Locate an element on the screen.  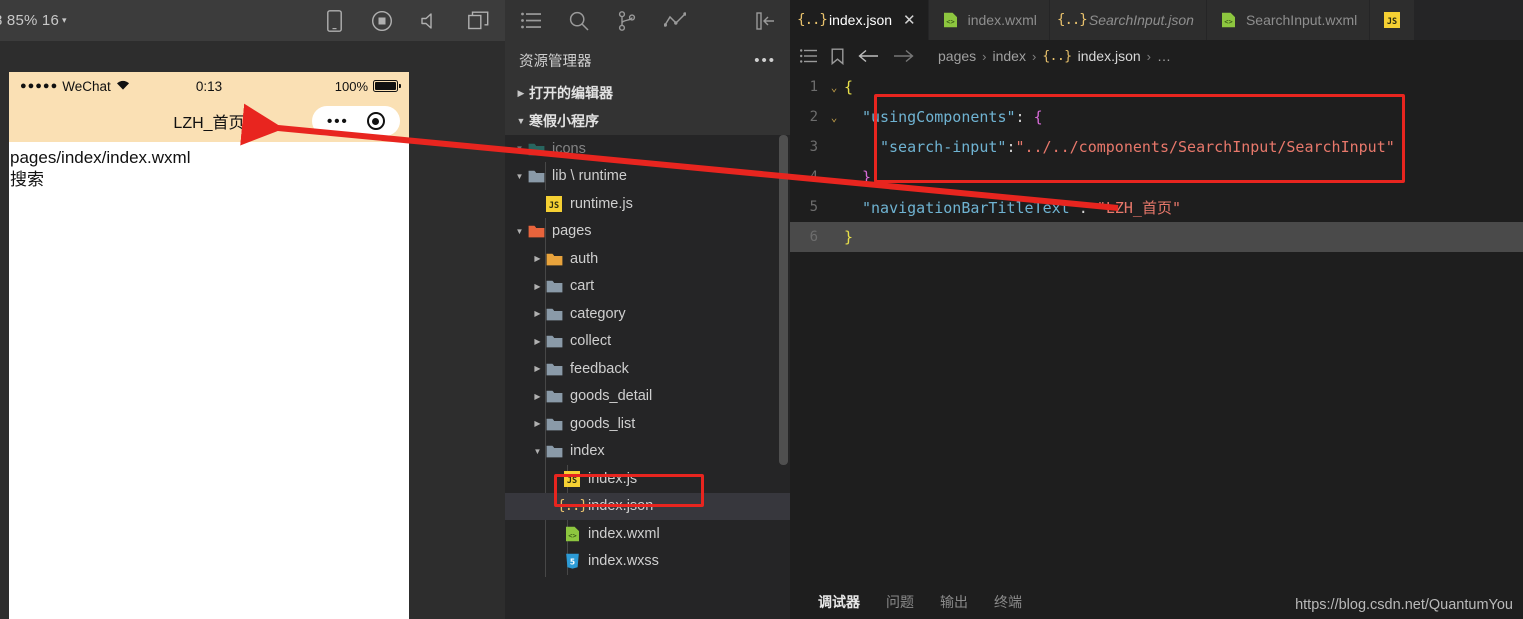
tree-file-row: 5 index.wxss is located at coordinates (647, 562).